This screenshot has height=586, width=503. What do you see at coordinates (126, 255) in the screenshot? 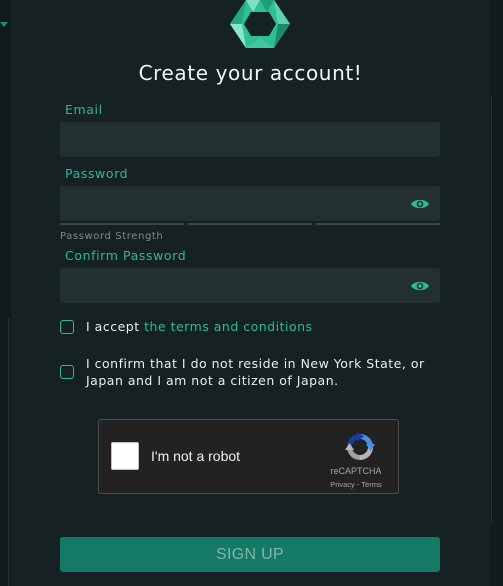
I see `confirm-password-label: Confirm Password` at bounding box center [126, 255].